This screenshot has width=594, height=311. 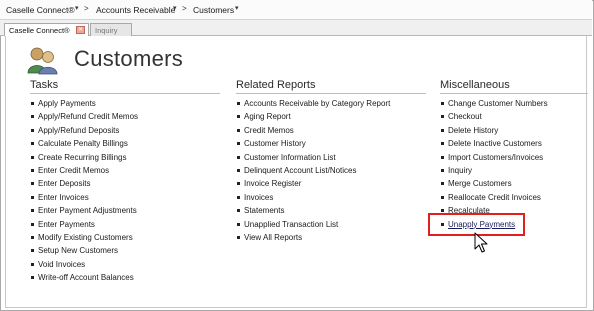 I want to click on tasks-heading: Tasks, so click(x=125, y=86).